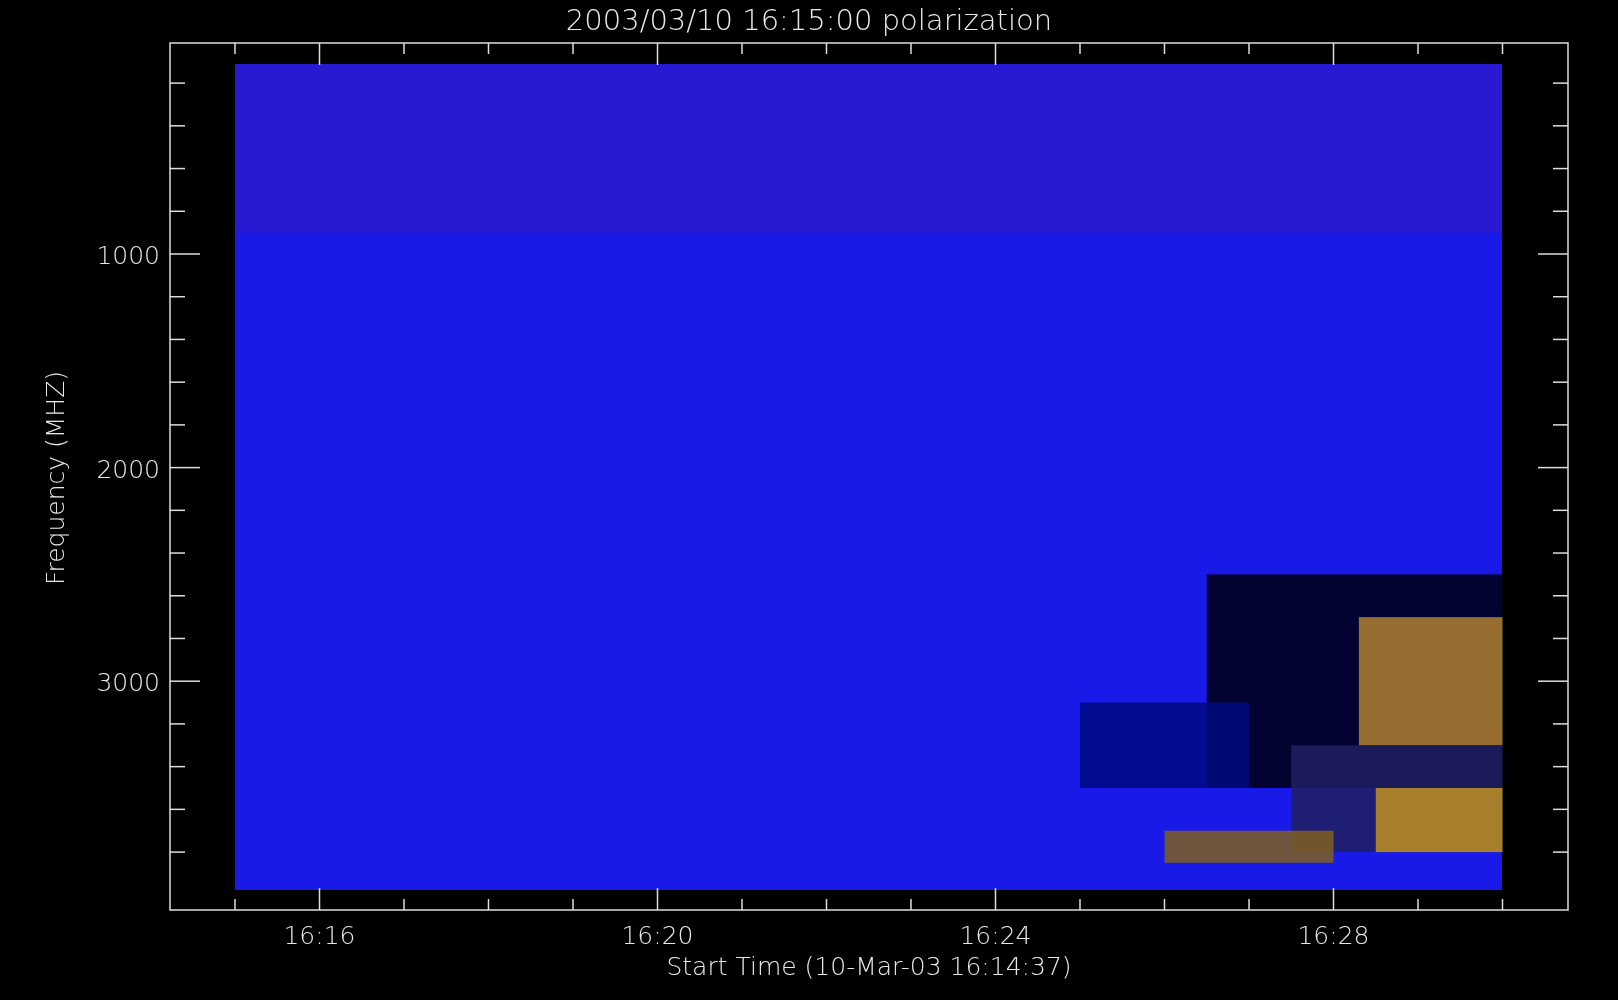 The height and width of the screenshot is (1000, 1618). What do you see at coordinates (128, 469) in the screenshot?
I see `y-tick-label: 2000` at bounding box center [128, 469].